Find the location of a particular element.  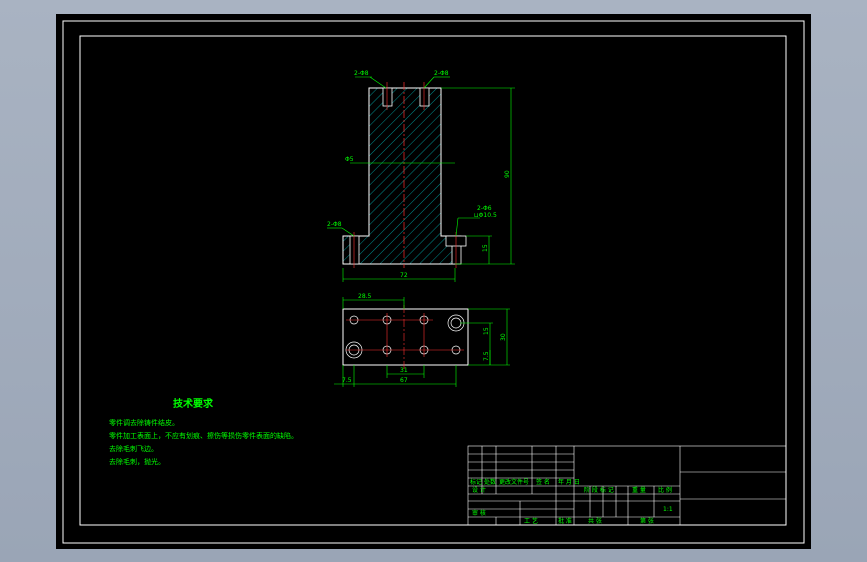

tb-review: 审 核 is located at coordinates (479, 513).